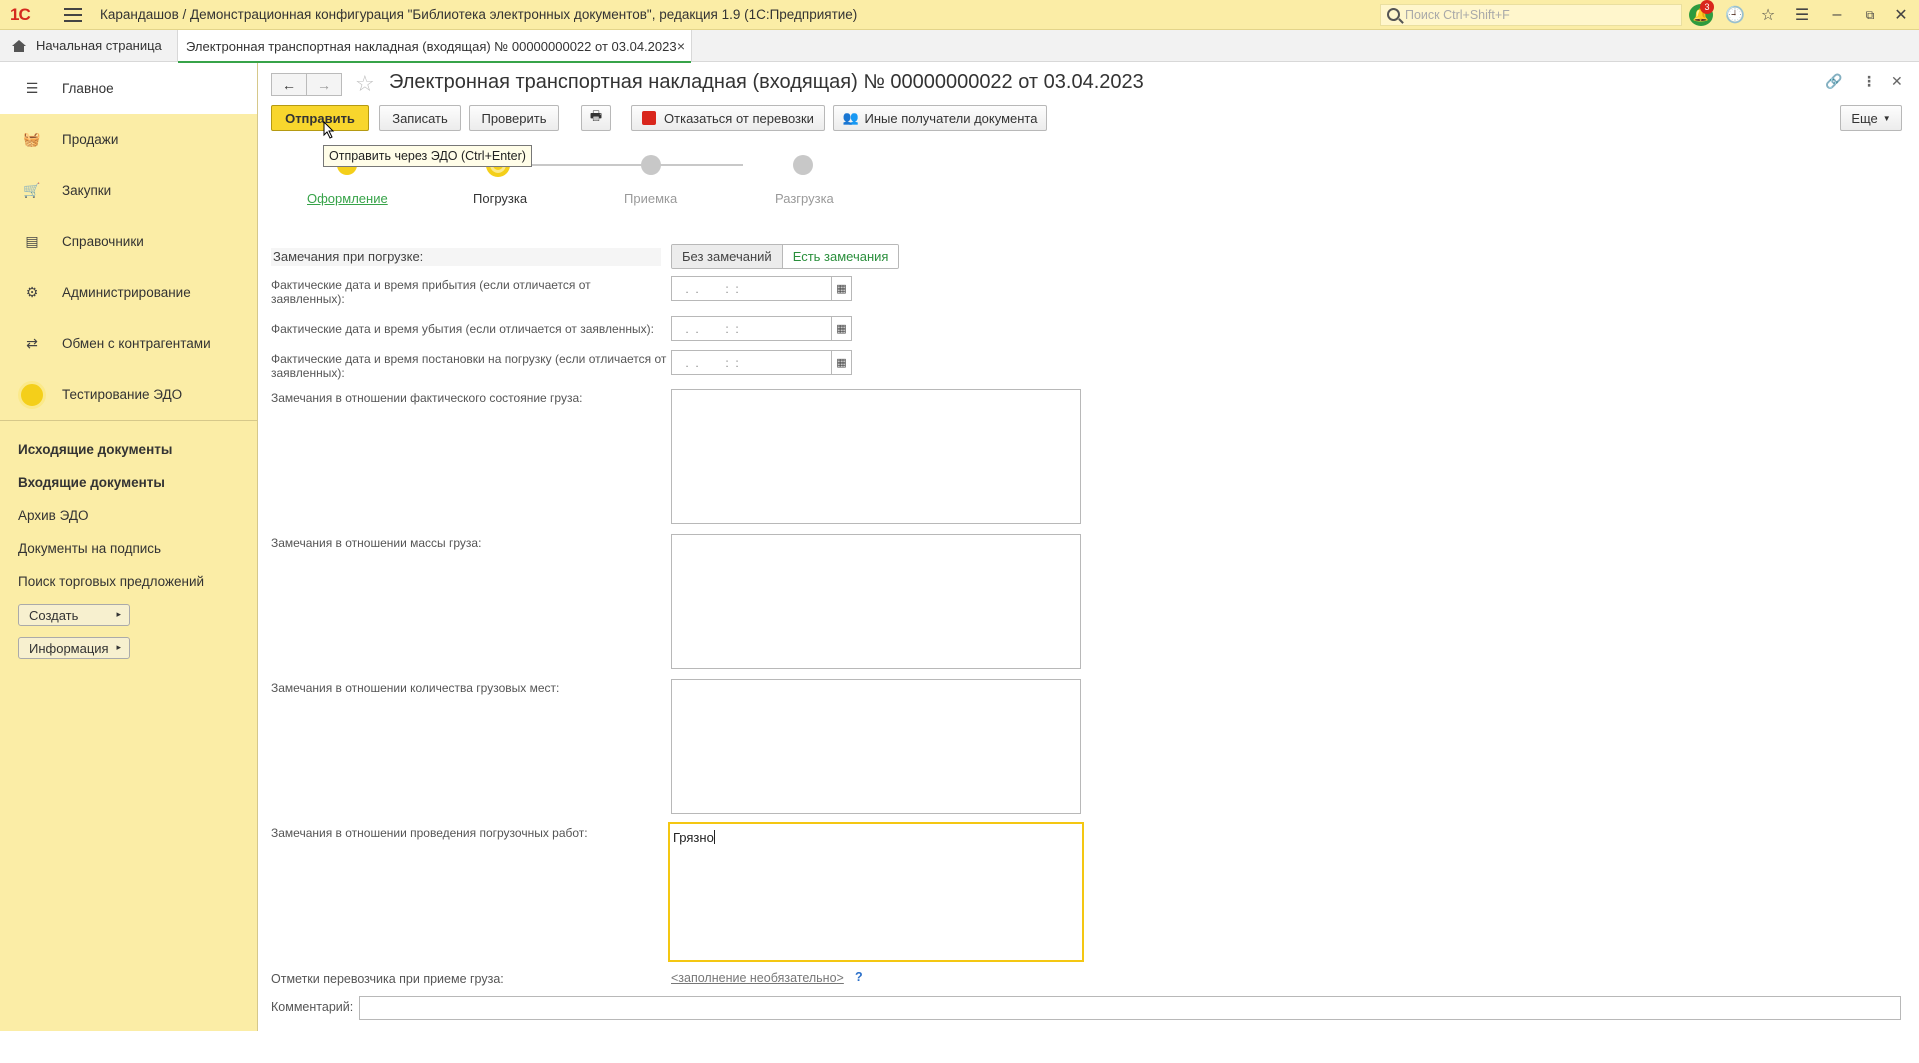  What do you see at coordinates (728, 118) in the screenshot?
I see `refuse-transport-button: Отказаться от перевозки` at bounding box center [728, 118].